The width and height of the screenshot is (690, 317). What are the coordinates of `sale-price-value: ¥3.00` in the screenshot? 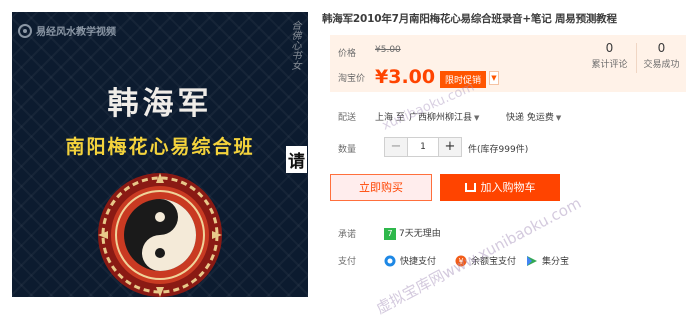 It's located at (405, 77).